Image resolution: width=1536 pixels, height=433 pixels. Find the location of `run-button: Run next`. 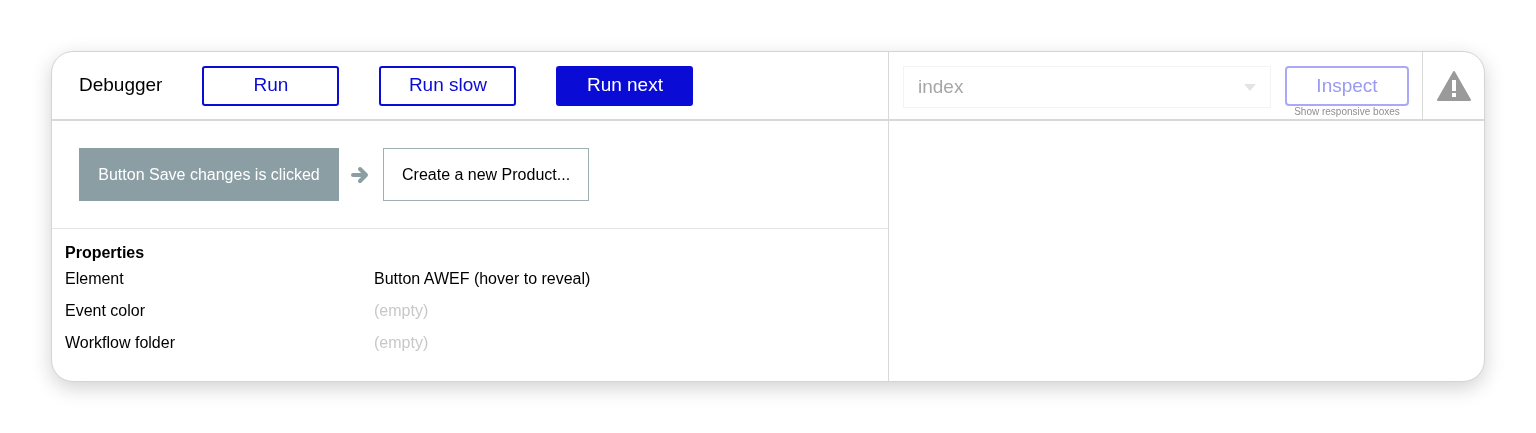

run-button: Run next is located at coordinates (625, 85).